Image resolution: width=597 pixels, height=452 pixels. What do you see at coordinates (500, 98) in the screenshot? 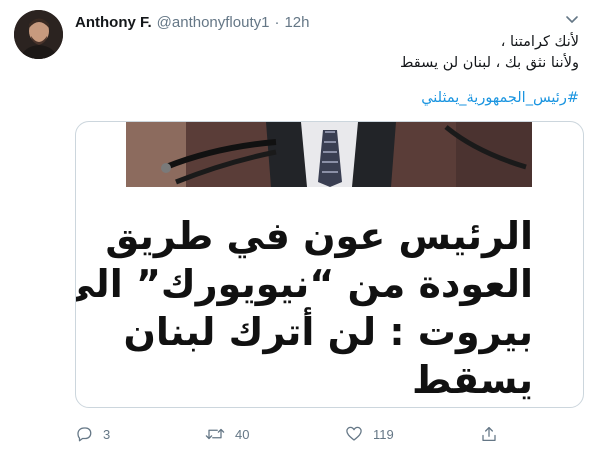
I see `hashtag-link: #رئيس_الجمهورية_يمثلني` at bounding box center [500, 98].